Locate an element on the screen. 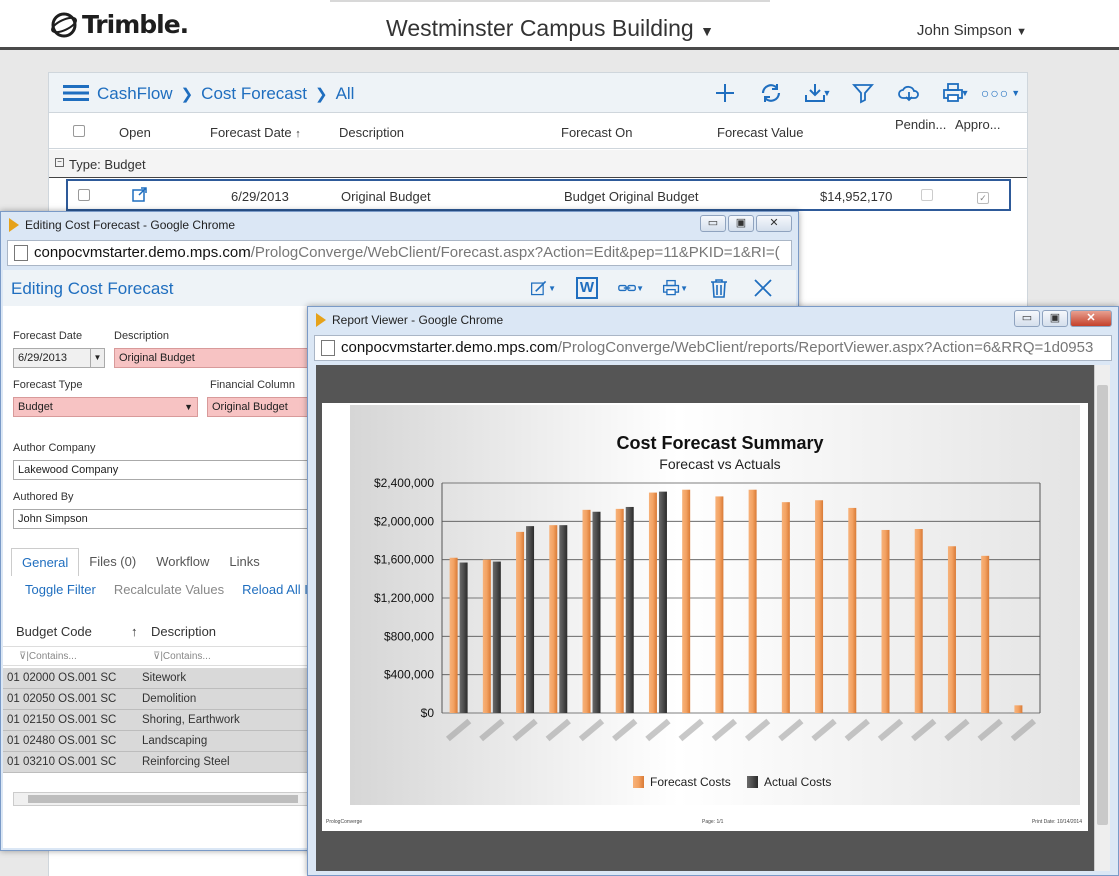 The width and height of the screenshot is (1119, 876). description-input: Original Budget is located at coordinates (214, 358).